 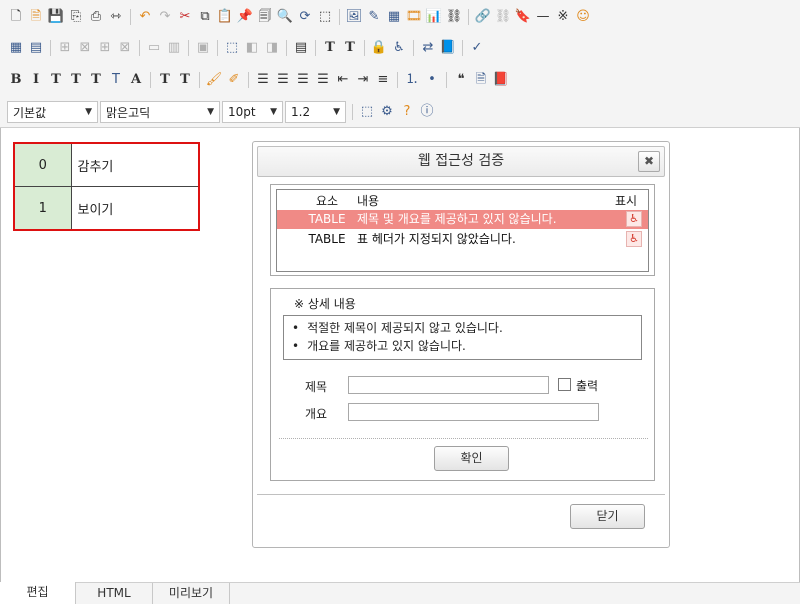 I want to click on bookmark-icon: 🔖, so click(x=523, y=17).